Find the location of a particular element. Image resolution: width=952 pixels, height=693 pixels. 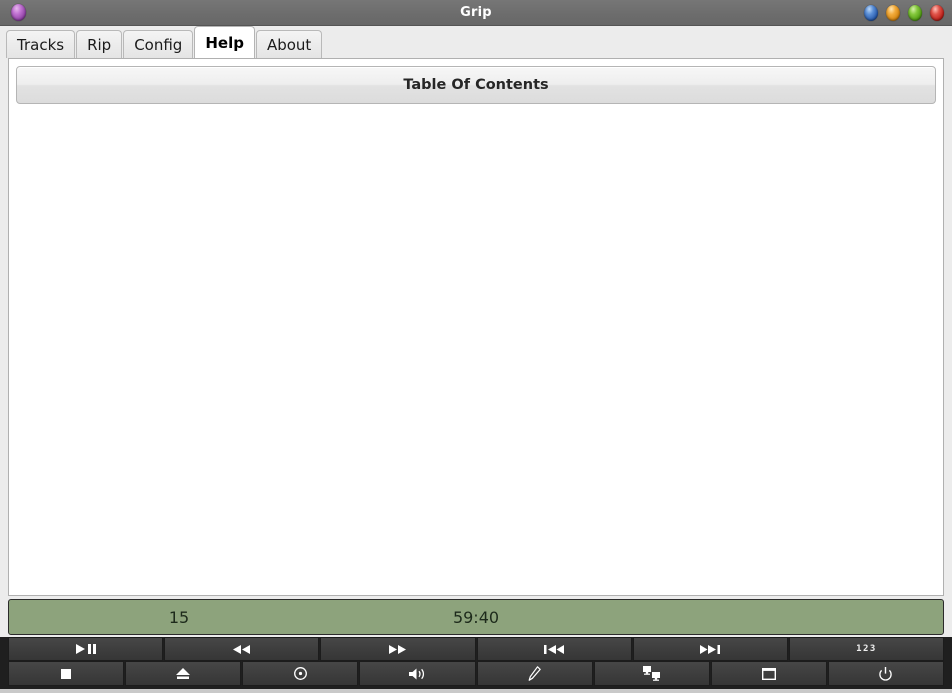

previous-track-button is located at coordinates (554, 649).